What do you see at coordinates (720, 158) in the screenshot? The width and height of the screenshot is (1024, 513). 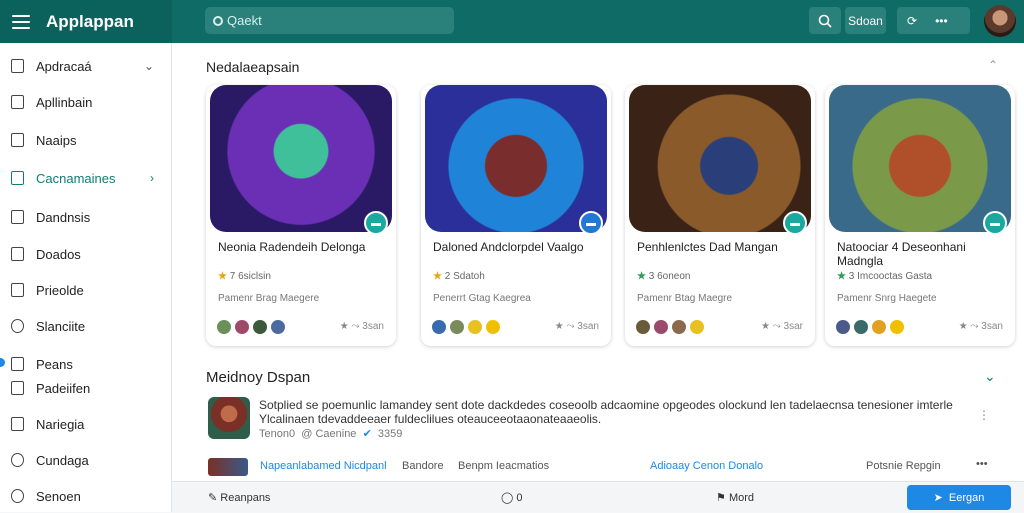 I see `game-art-image` at bounding box center [720, 158].